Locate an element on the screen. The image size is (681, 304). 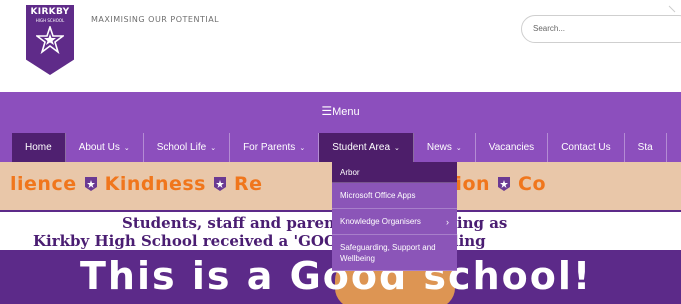
nav-item-news: News ⌄ is located at coordinates (445, 147).